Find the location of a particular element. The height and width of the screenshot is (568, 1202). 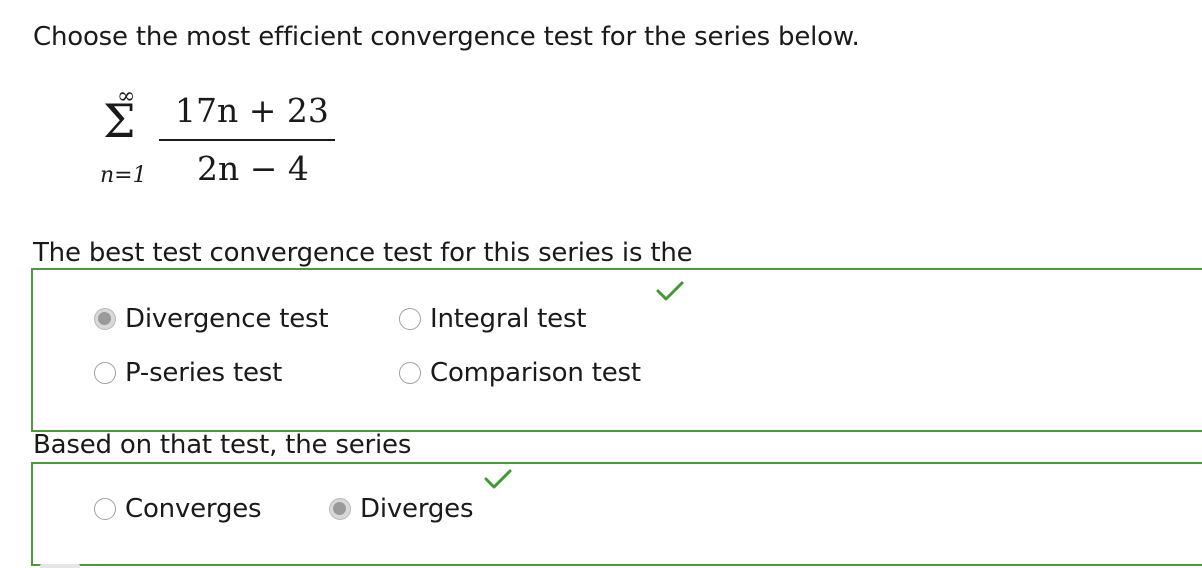

fraction-bar is located at coordinates (247, 140).